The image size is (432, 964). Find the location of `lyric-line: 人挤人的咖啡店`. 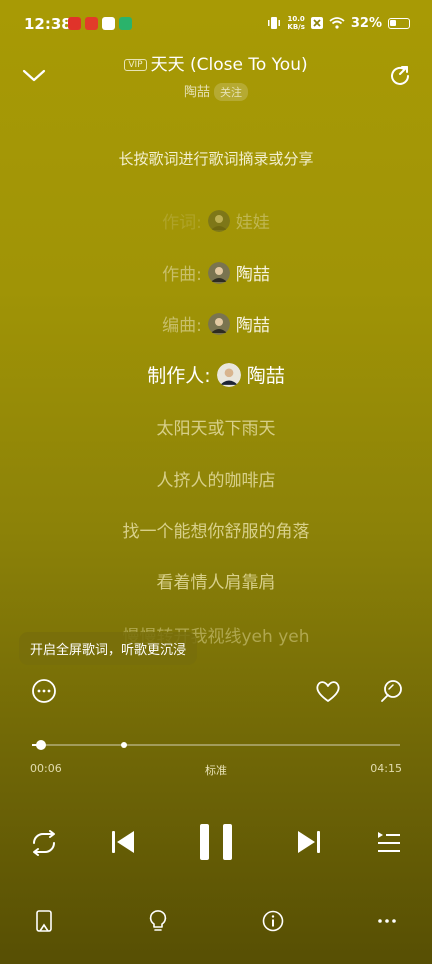

lyric-line: 人挤人的咖啡店 is located at coordinates (216, 478).